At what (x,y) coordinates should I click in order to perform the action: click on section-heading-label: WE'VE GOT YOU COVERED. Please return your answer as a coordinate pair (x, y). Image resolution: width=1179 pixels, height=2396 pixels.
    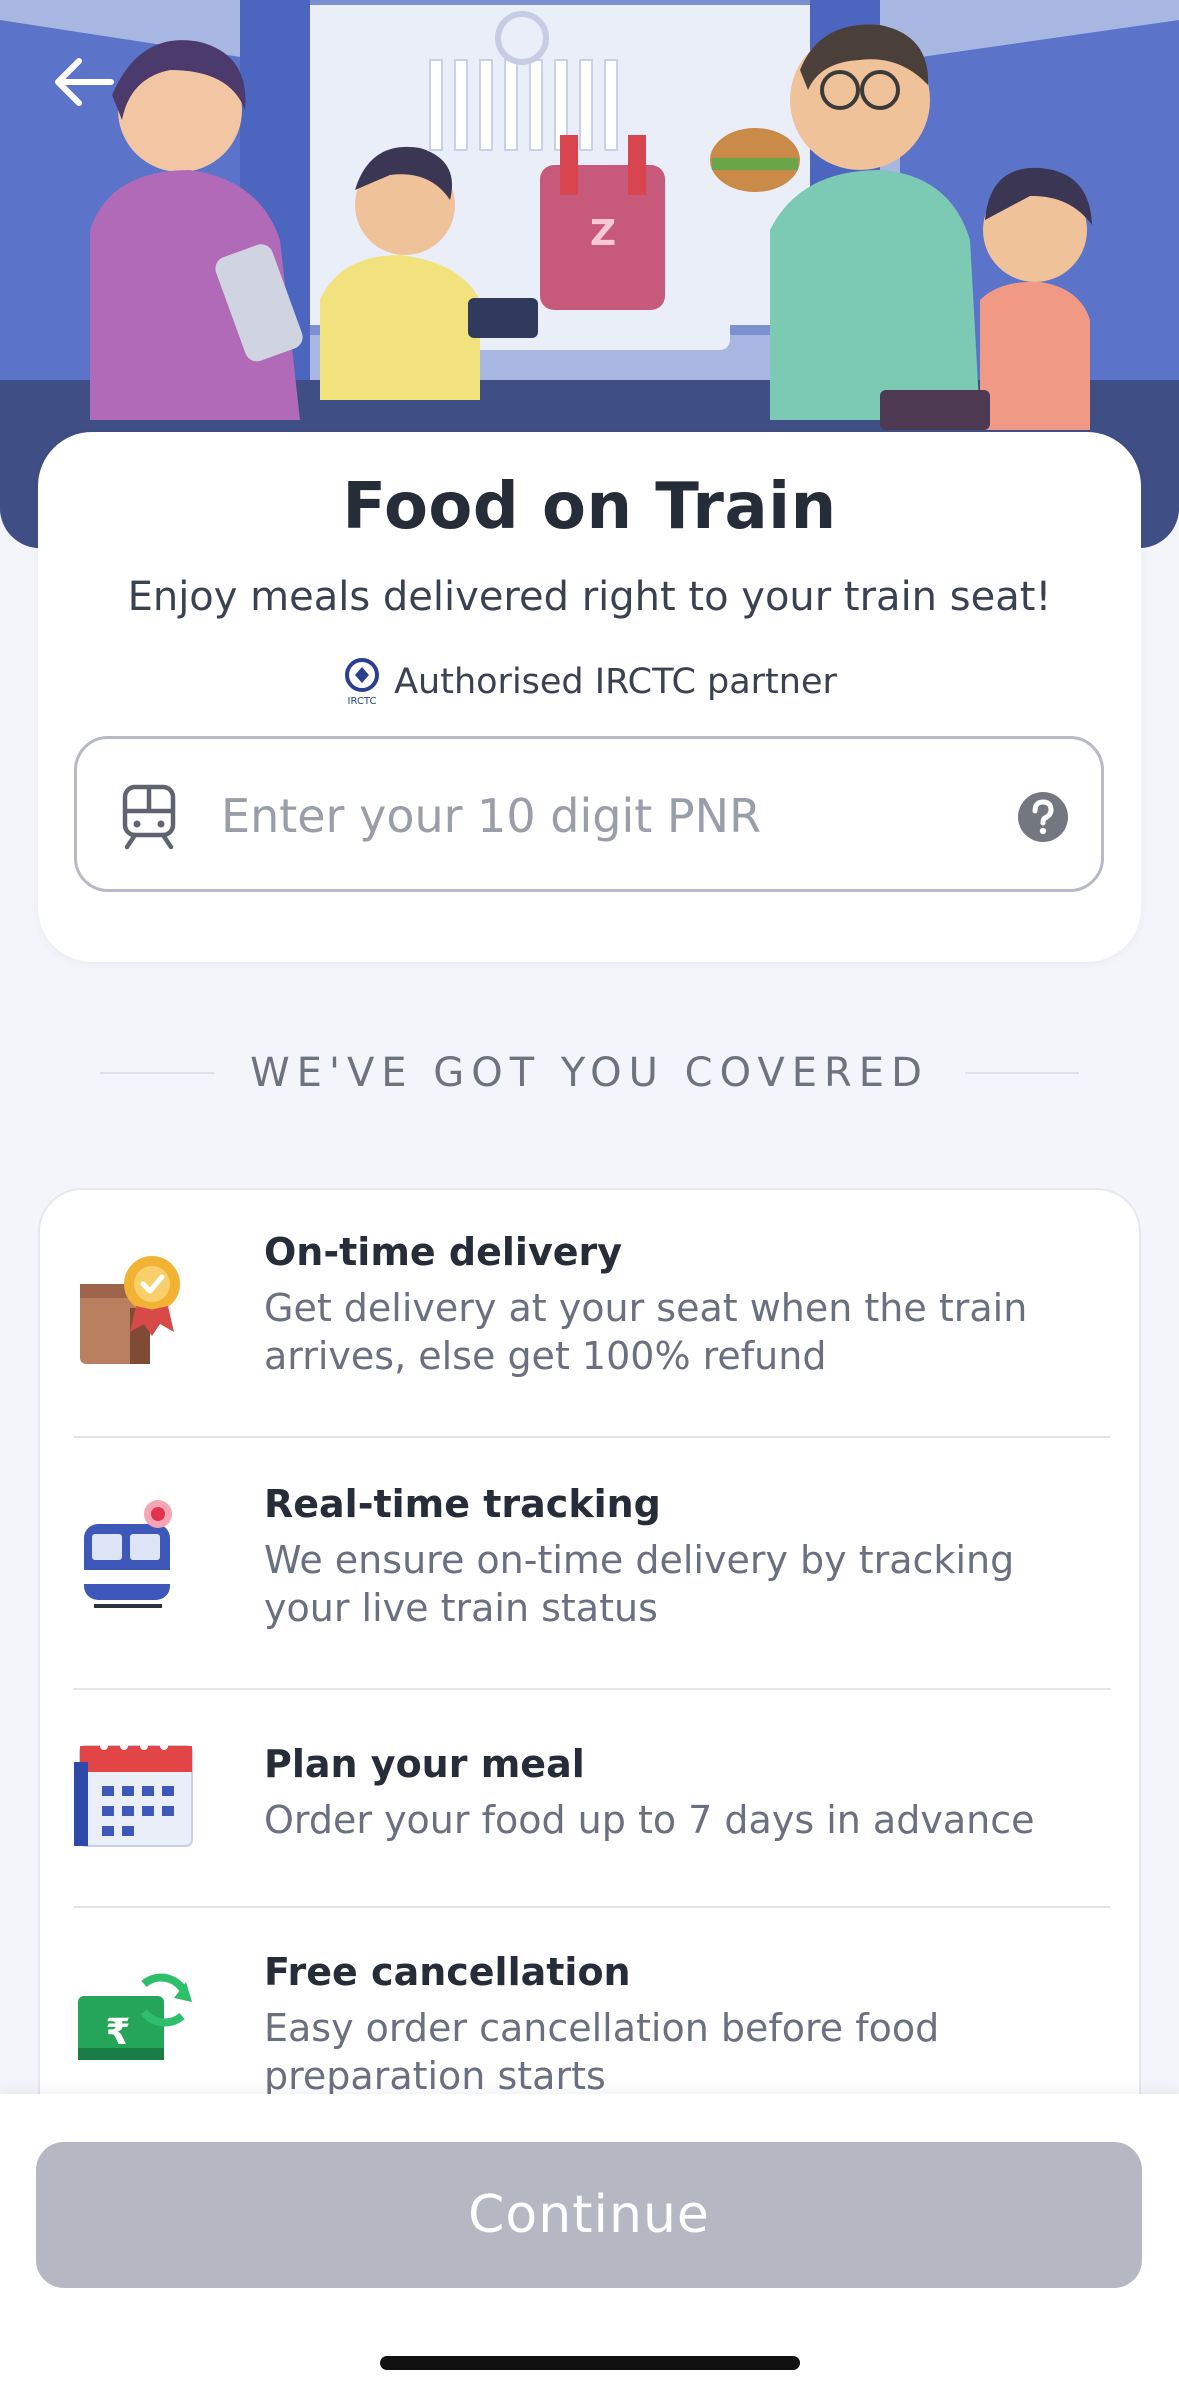
    Looking at the image, I should click on (589, 1073).